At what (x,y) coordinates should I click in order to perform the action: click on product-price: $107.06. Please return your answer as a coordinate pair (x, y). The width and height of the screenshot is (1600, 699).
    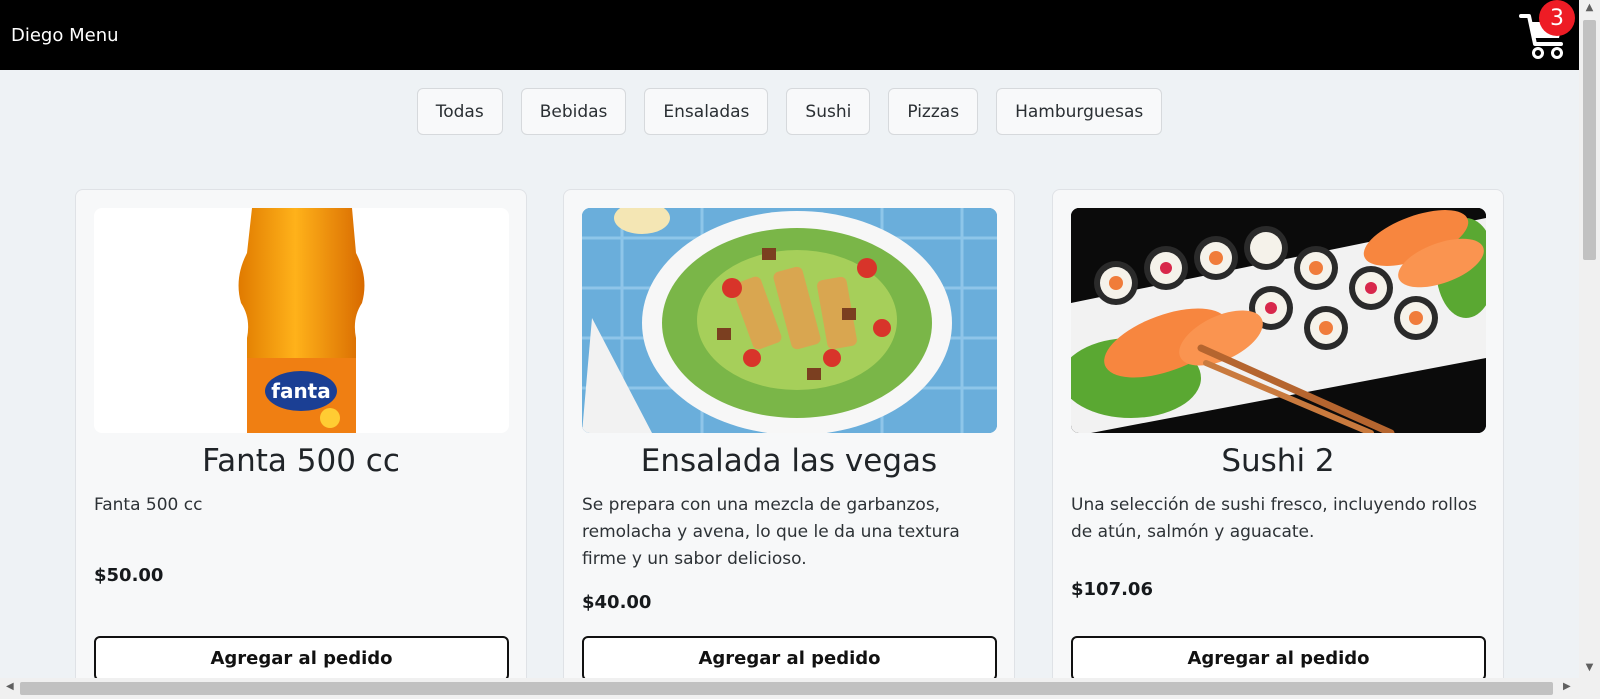
    Looking at the image, I should click on (1112, 589).